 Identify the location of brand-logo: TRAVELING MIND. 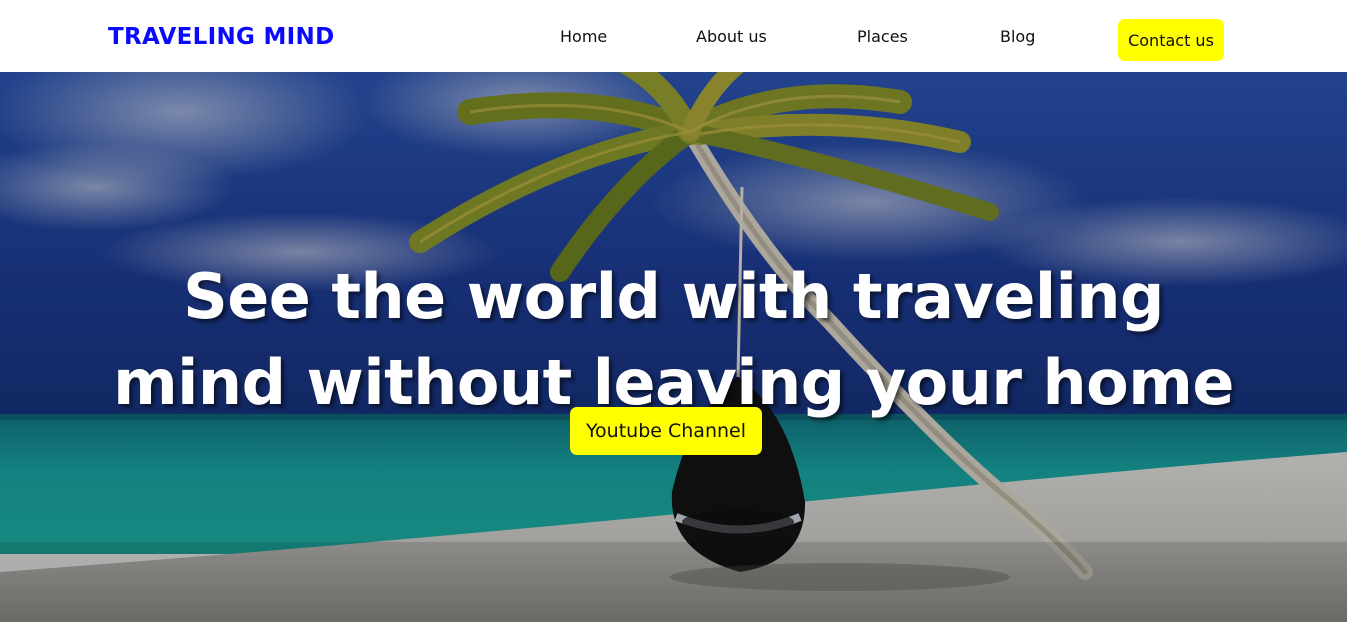
(221, 37).